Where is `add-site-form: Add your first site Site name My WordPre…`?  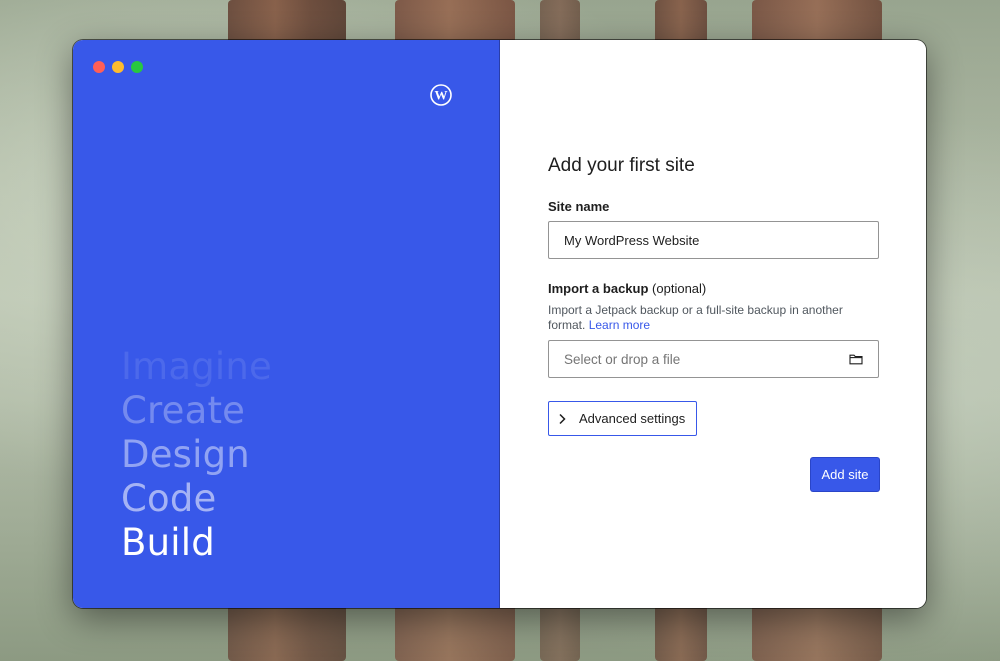 add-site-form: Add your first site Site name My WordPre… is located at coordinates (713, 295).